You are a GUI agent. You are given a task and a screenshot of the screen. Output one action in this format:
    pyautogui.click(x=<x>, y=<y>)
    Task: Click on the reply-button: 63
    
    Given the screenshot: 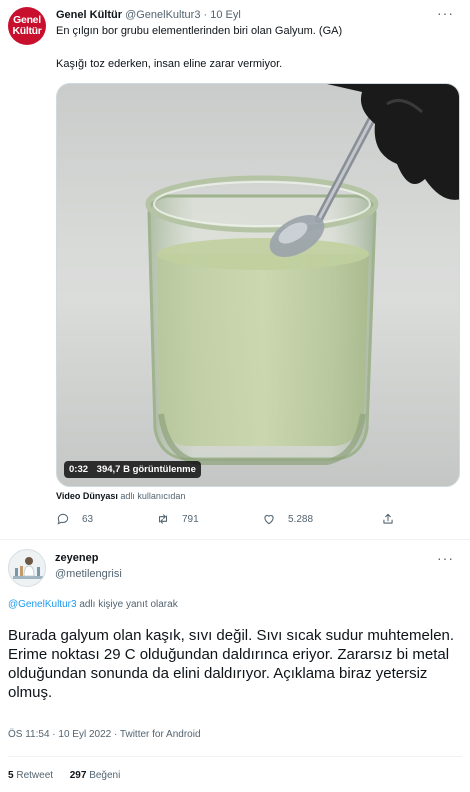 What is the action you would take?
    pyautogui.click(x=74, y=519)
    